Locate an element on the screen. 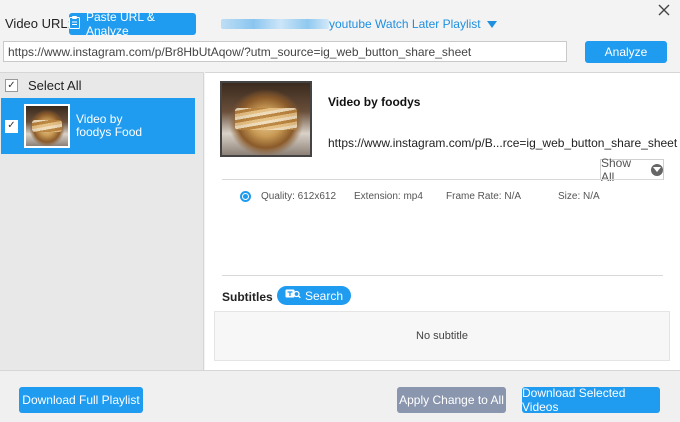  quality-text: Quality: 612x612 is located at coordinates (299, 196).